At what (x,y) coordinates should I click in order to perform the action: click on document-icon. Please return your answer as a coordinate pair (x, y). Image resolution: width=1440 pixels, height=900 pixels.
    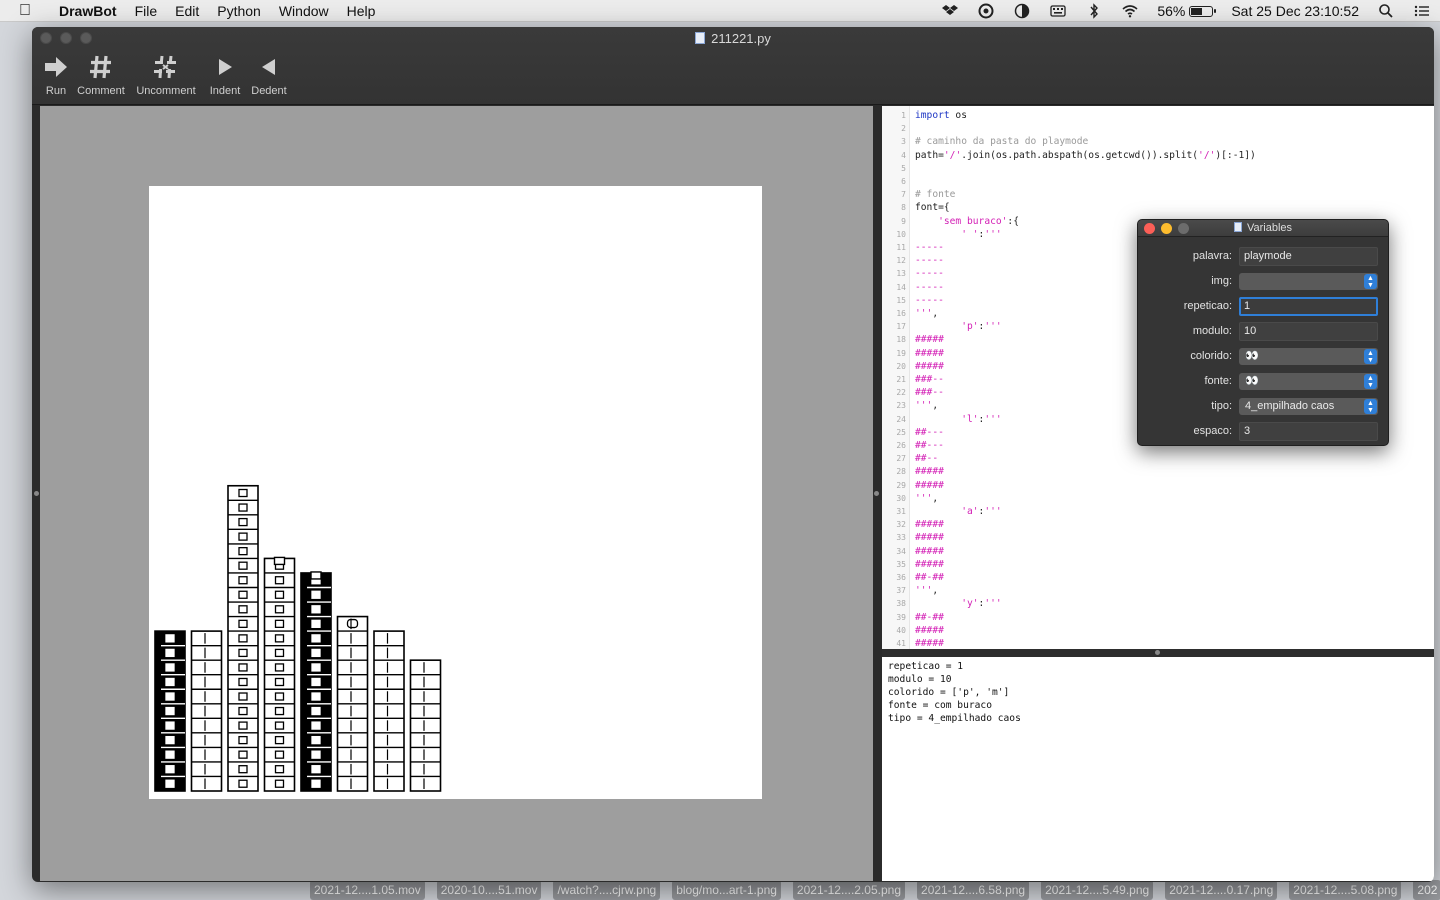
    Looking at the image, I should click on (700, 38).